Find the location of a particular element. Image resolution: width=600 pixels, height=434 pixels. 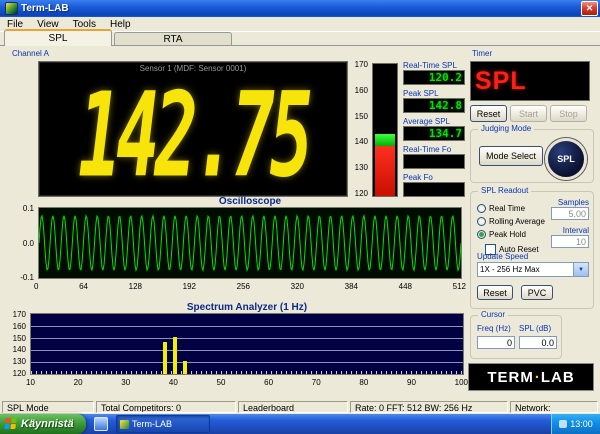

spl-badge-text: SPL is located at coordinates (566, 159).